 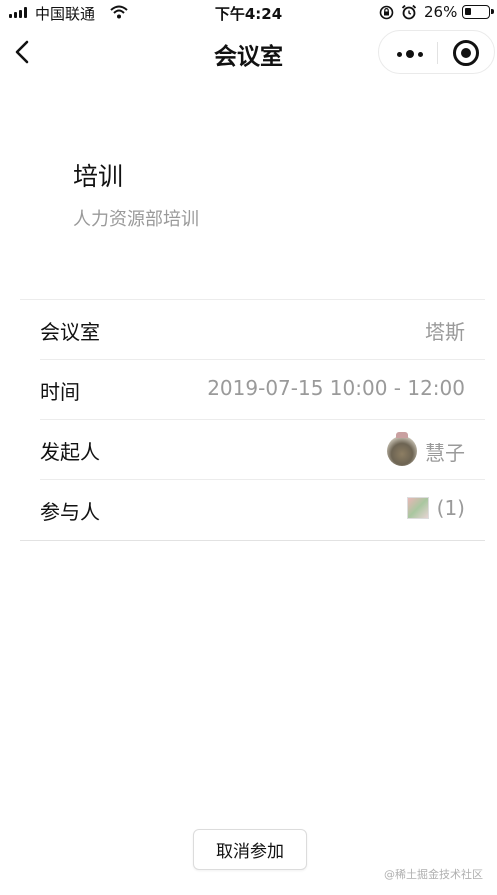 I want to click on meeting-title: 培训, so click(x=98, y=176).